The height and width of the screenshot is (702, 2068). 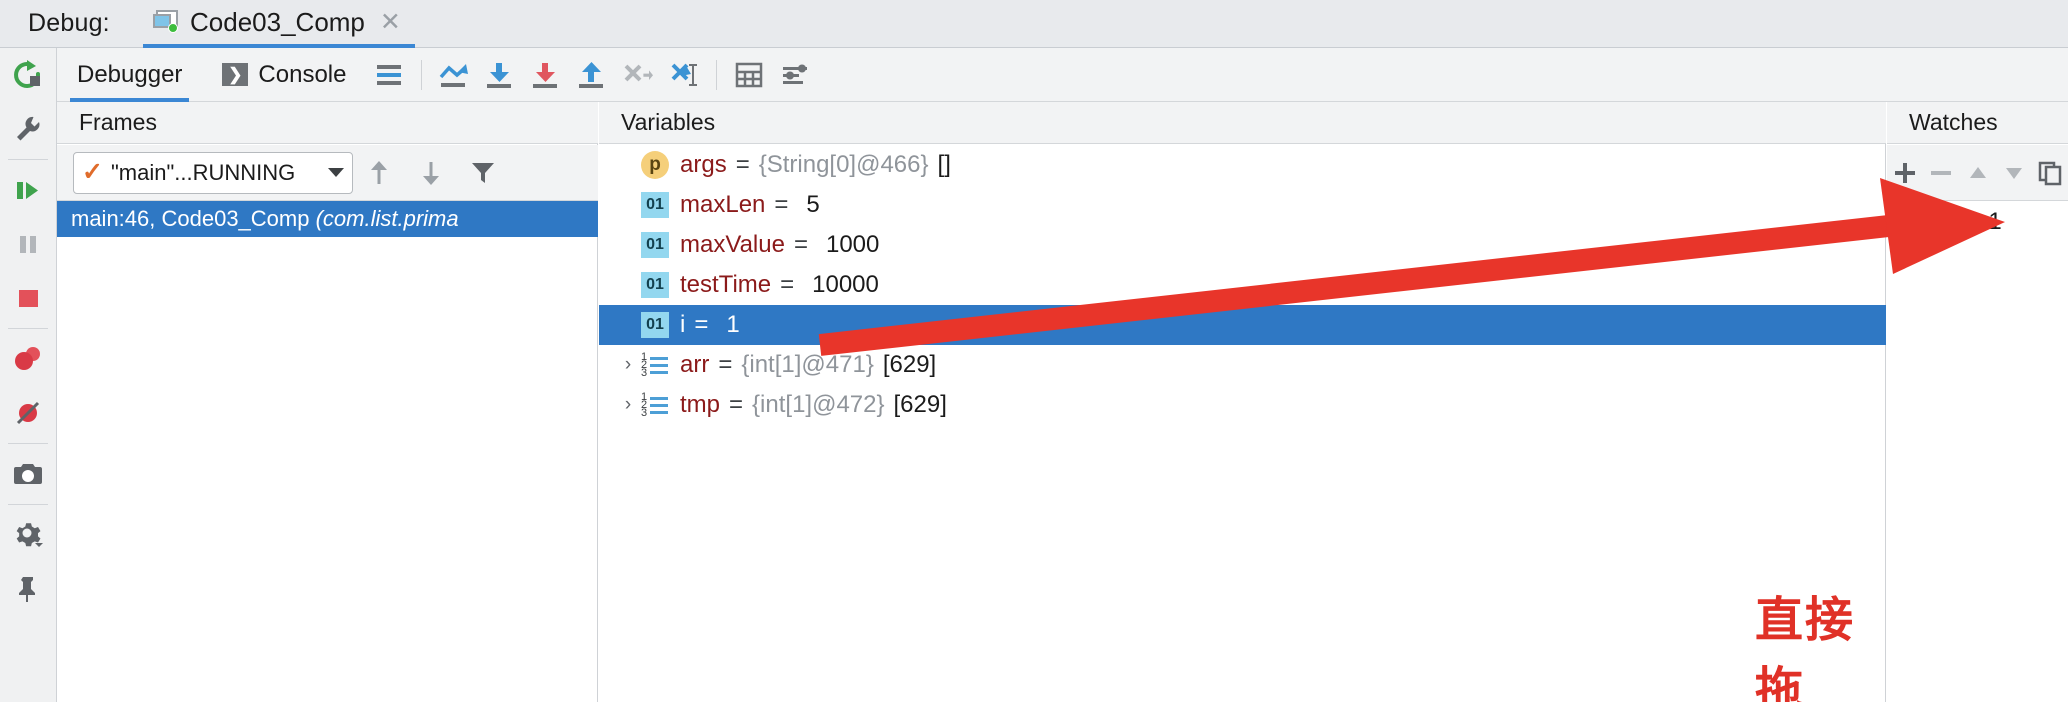 I want to click on tab-debugger-label: Debugger, so click(x=130, y=74).